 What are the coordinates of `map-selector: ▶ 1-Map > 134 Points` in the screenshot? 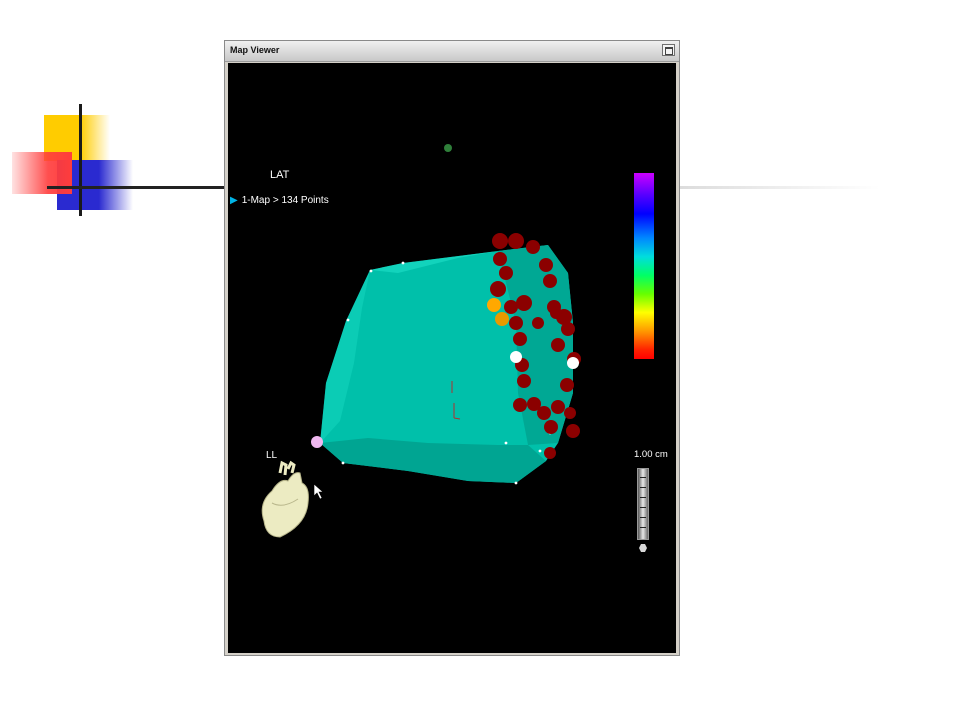 It's located at (279, 200).